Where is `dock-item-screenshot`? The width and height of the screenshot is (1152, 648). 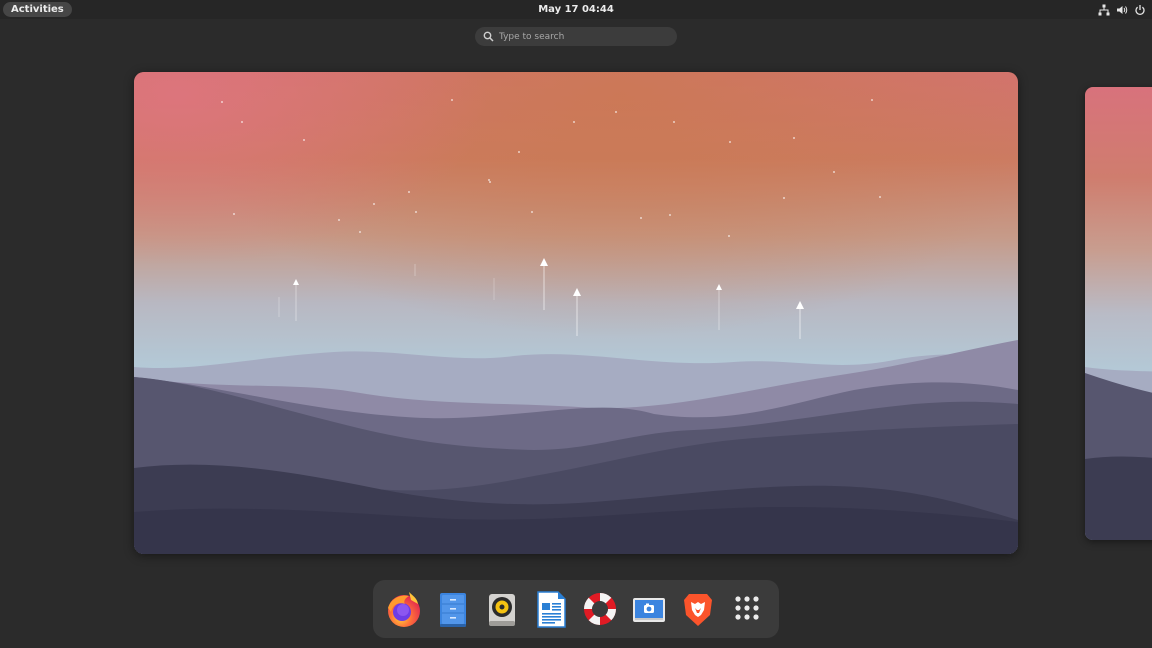
dock-item-screenshot is located at coordinates (649, 609).